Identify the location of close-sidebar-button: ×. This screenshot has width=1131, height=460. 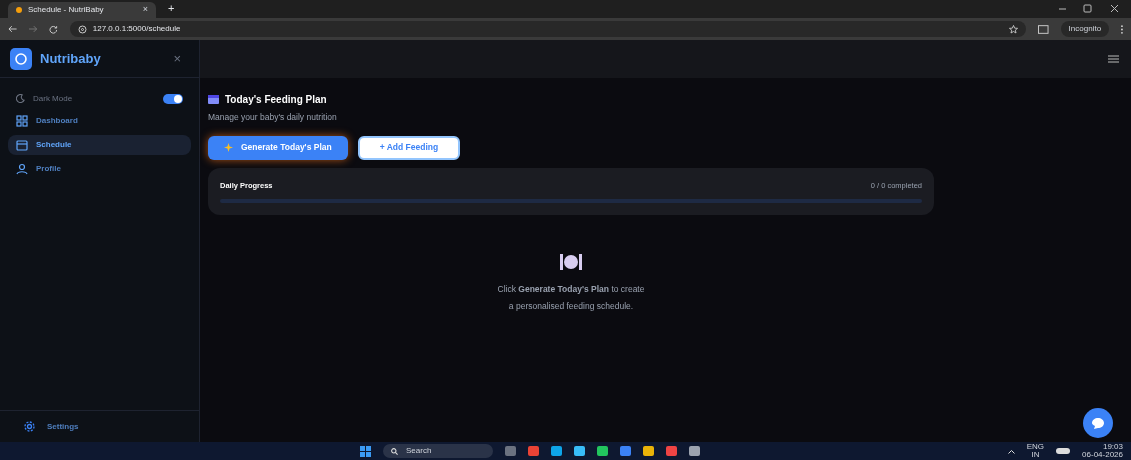
(177, 58).